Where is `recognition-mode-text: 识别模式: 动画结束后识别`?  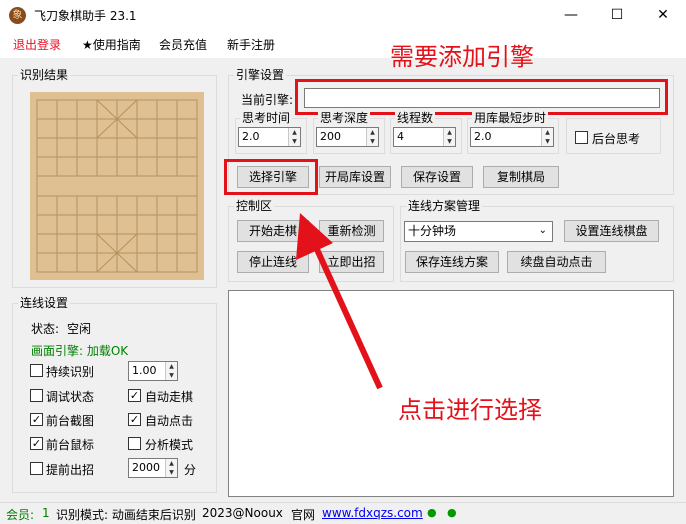
recognition-mode-text: 识别模式: 动画结束后识别 is located at coordinates (126, 515).